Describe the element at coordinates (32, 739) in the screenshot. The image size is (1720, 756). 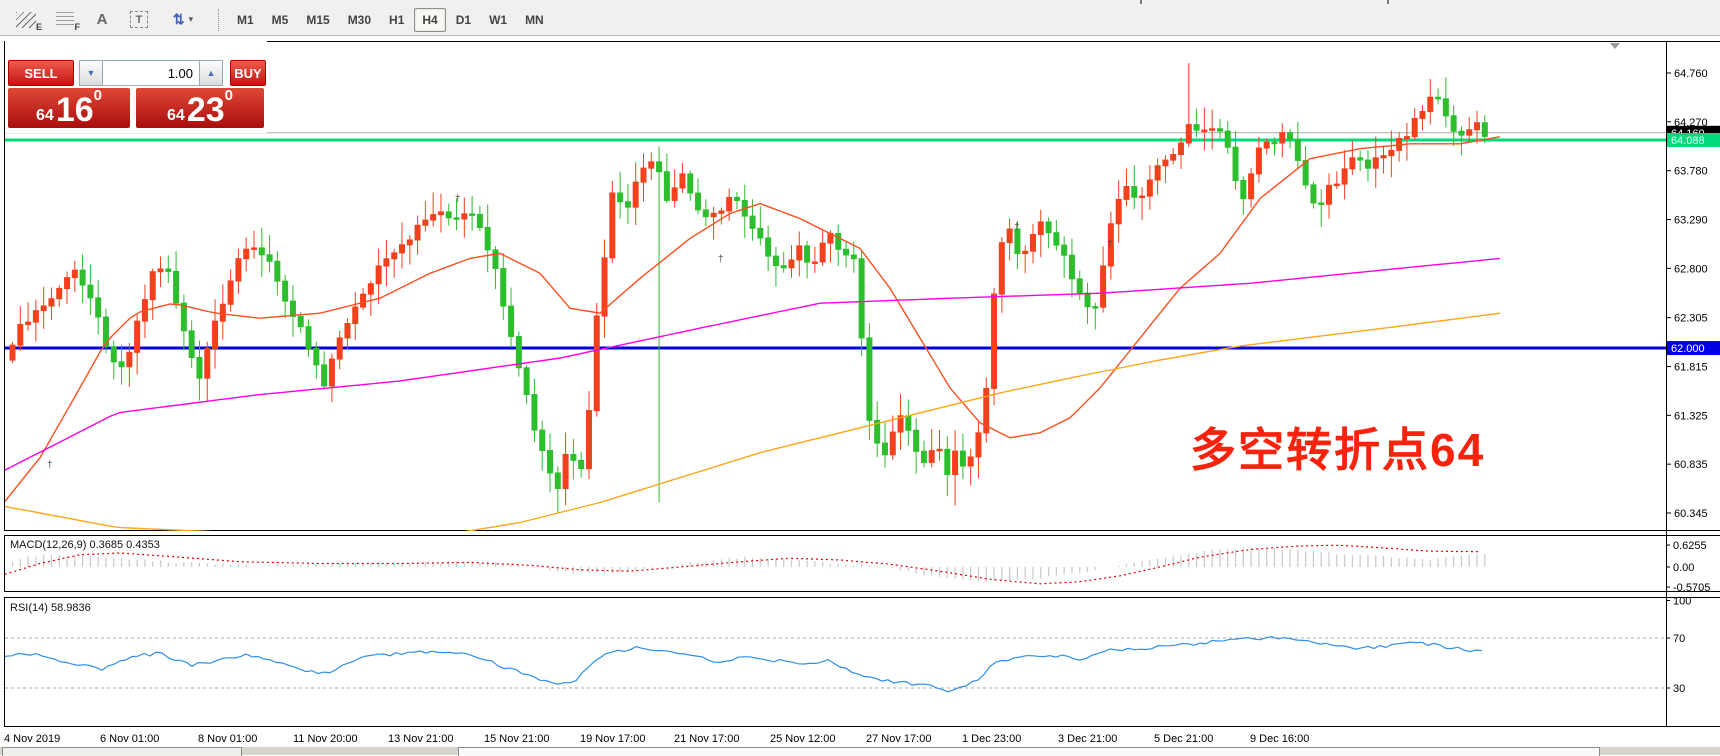
I see `time-tick-label: 4 Nov 2019` at that location.